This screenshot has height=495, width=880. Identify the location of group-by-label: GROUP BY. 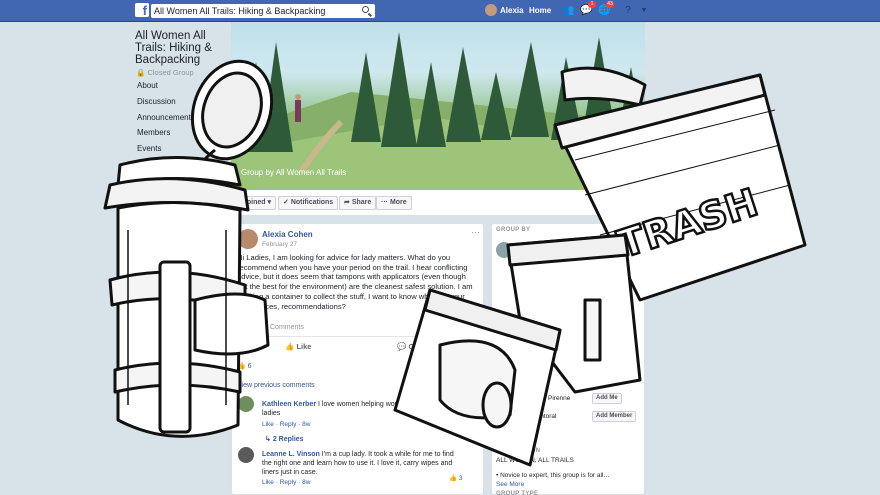
(513, 230).